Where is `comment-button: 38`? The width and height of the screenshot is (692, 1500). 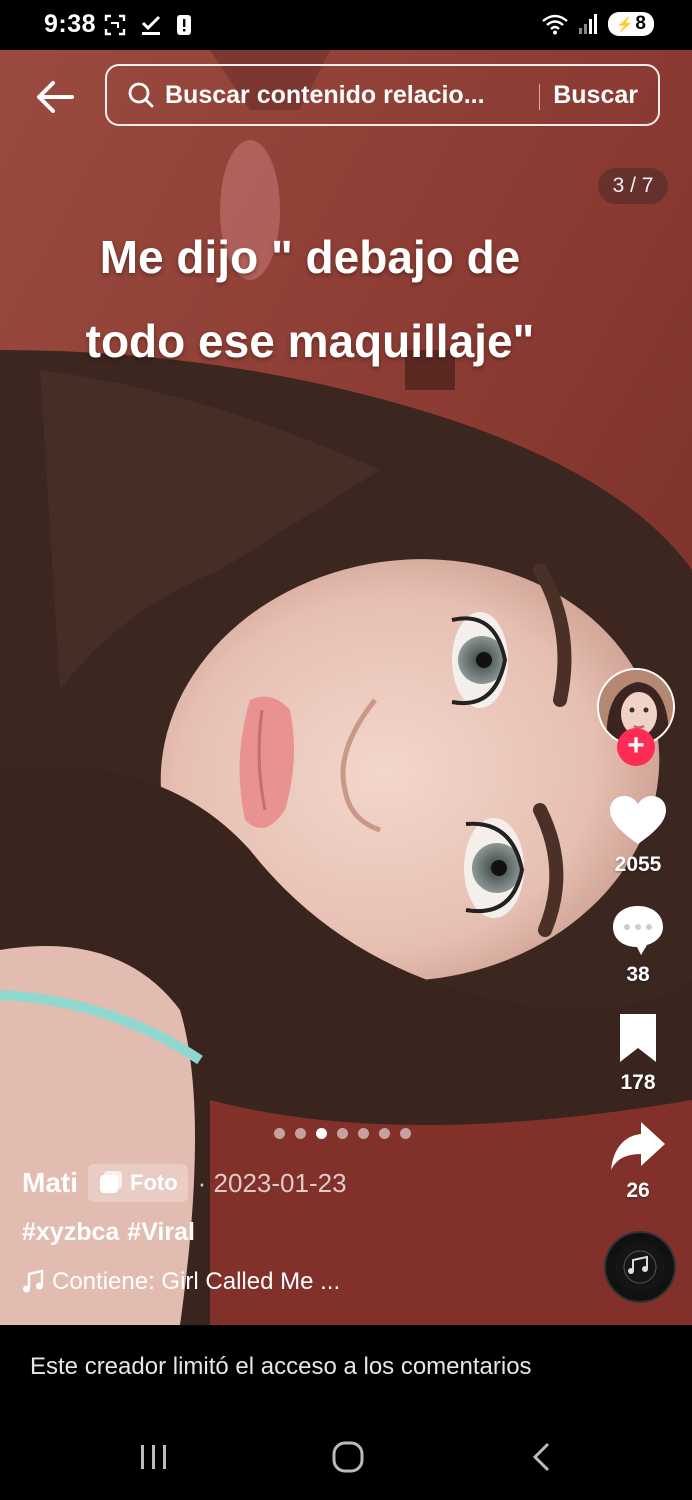
comment-button: 38 is located at coordinates (638, 945).